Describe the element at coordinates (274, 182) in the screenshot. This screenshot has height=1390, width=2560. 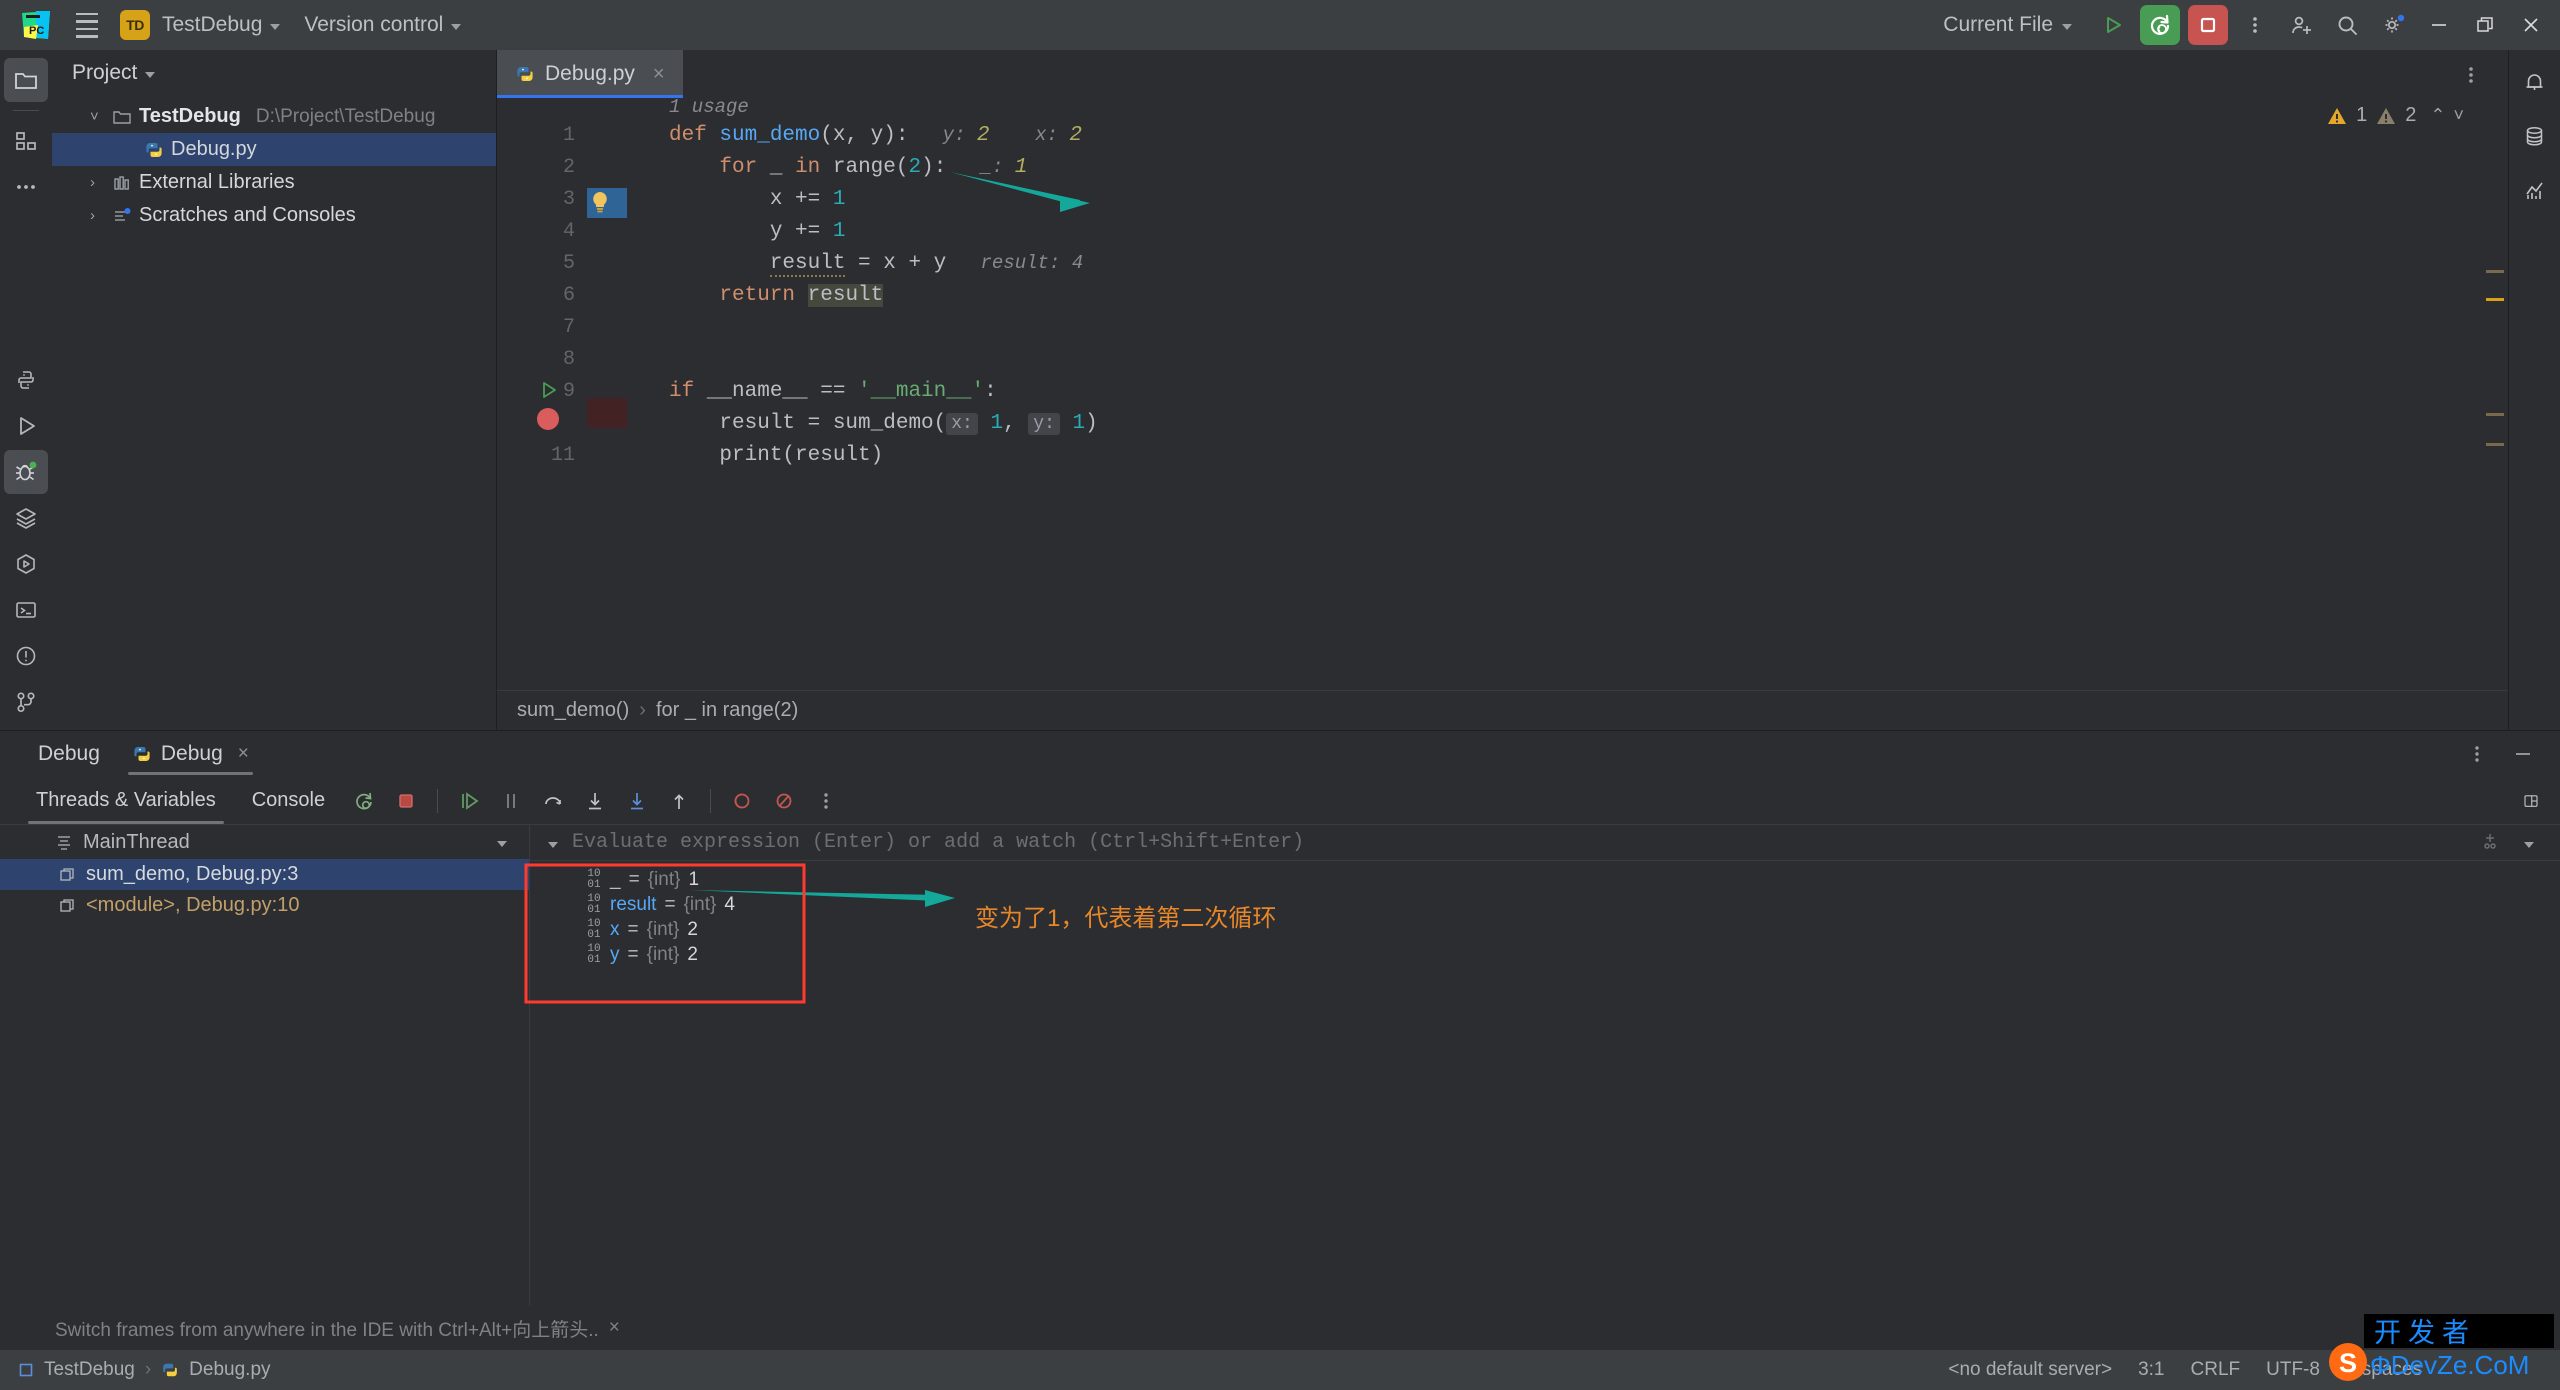
I see `tree-node-external-libraries: › External Libraries` at that location.